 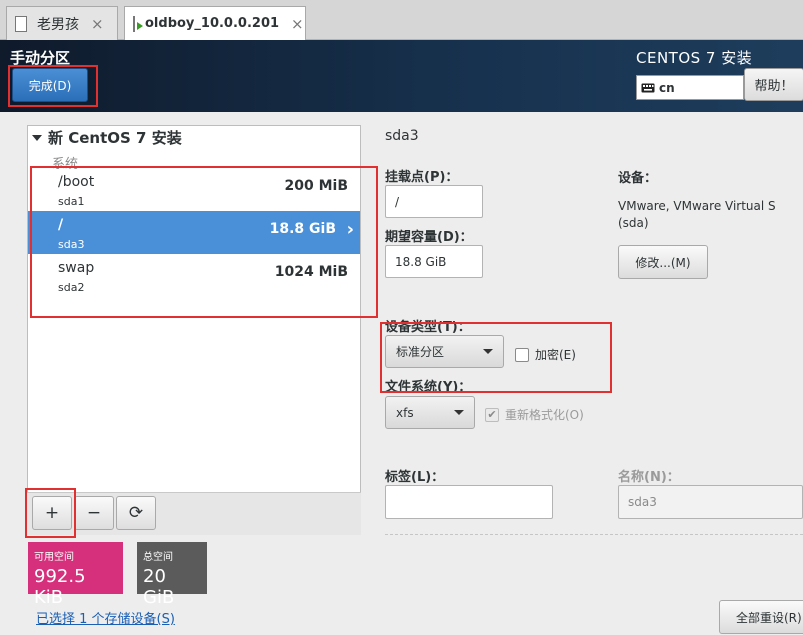 I want to click on tab-bar, so click(x=401, y=20).